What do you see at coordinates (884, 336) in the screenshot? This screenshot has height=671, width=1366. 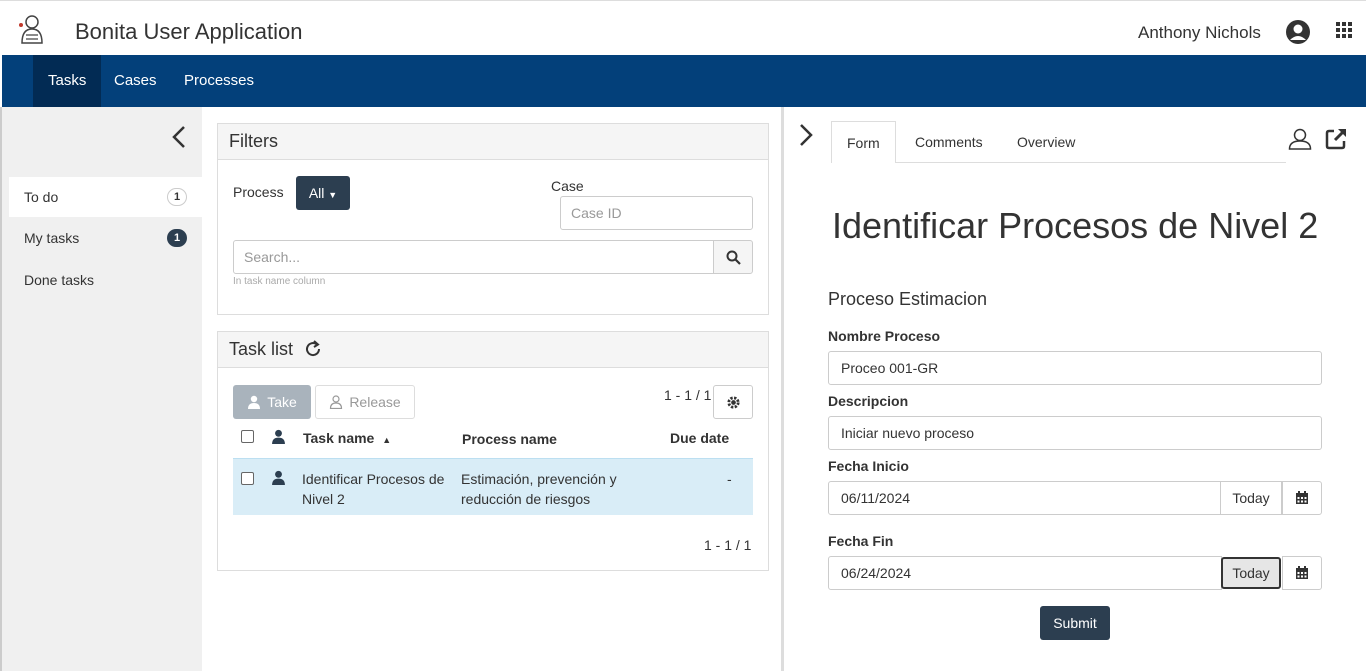 I see `nombre-proceso-label: Nombre Proceso` at bounding box center [884, 336].